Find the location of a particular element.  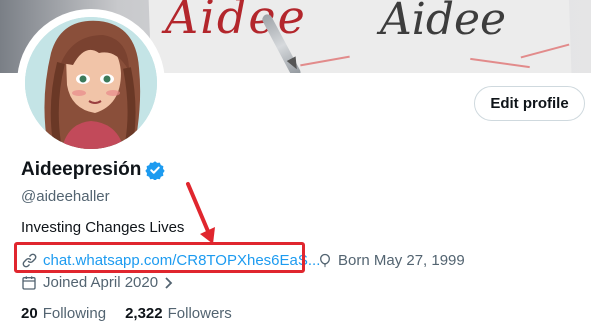

annotation-highlight-box is located at coordinates (159, 257).